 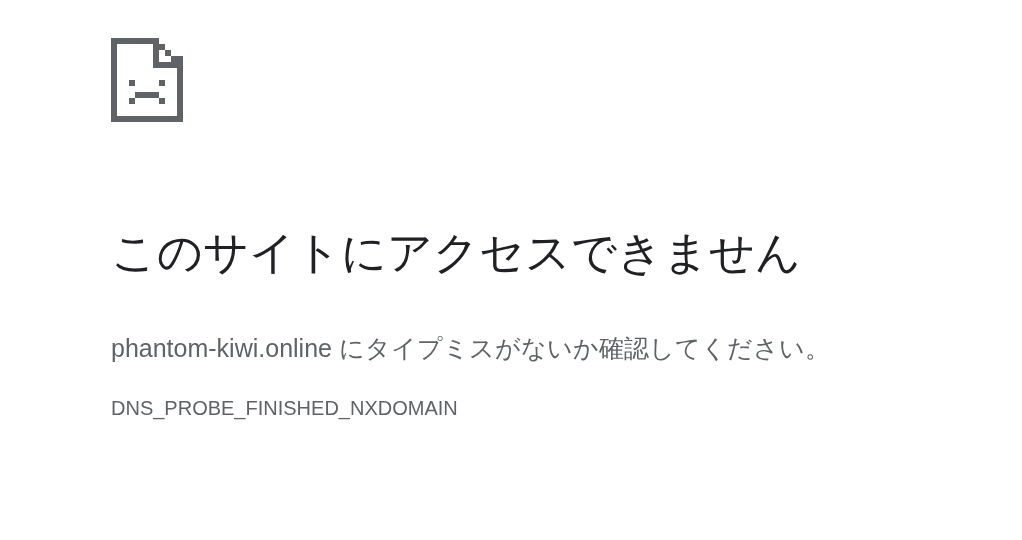 I want to click on error-heading: このサイトにアクセスできません, so click(x=456, y=253).